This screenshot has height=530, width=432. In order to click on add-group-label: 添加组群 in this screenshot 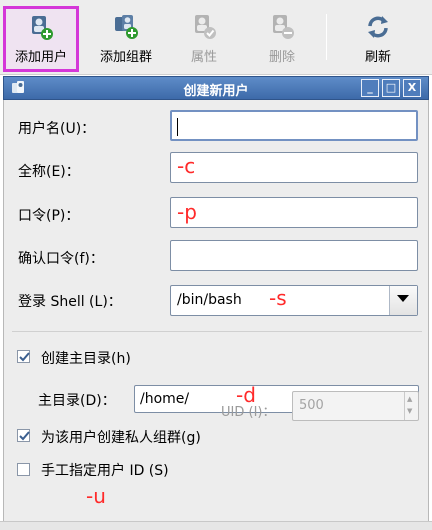, I will do `click(125, 57)`.